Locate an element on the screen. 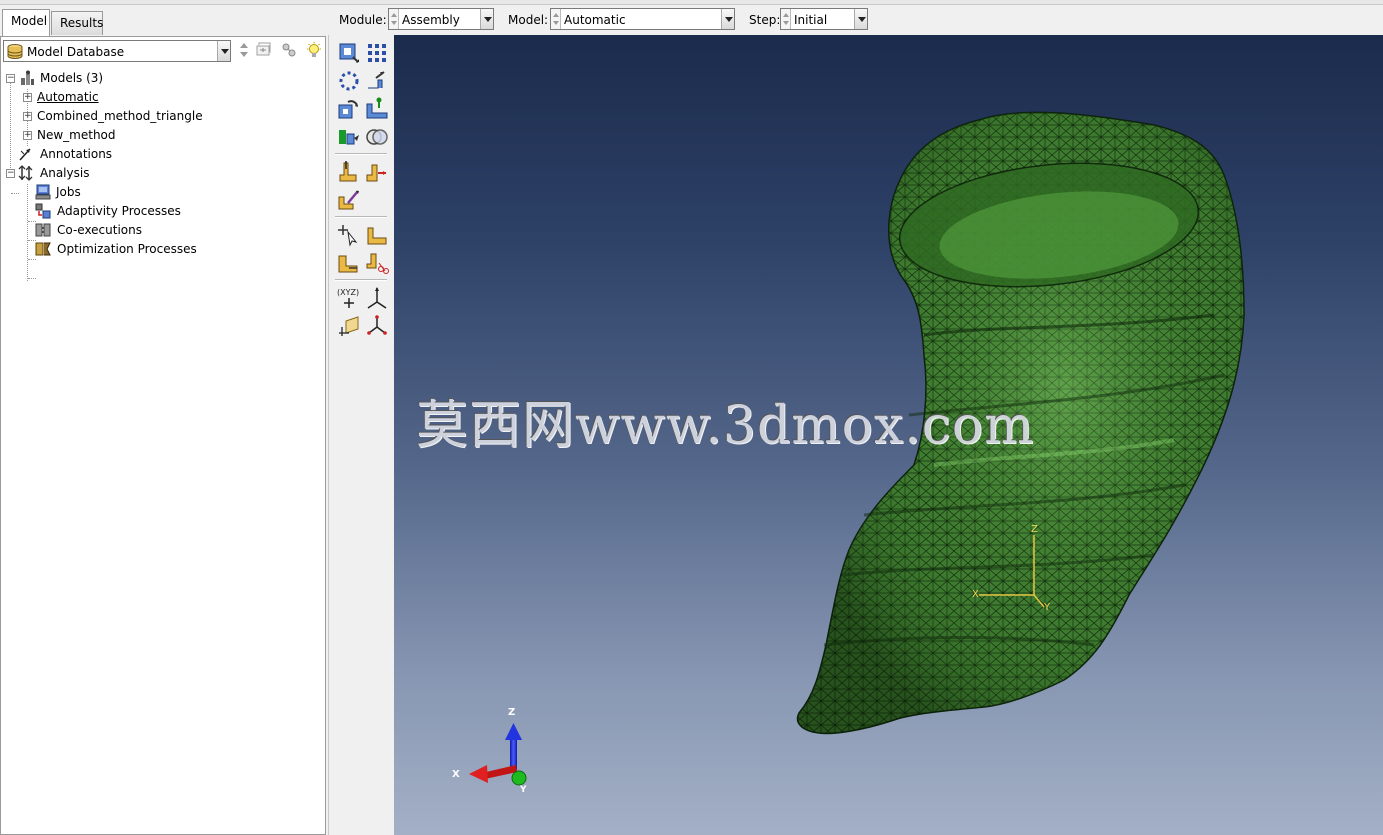 Image resolution: width=1383 pixels, height=835 pixels. step-select-value: Initial is located at coordinates (811, 20).